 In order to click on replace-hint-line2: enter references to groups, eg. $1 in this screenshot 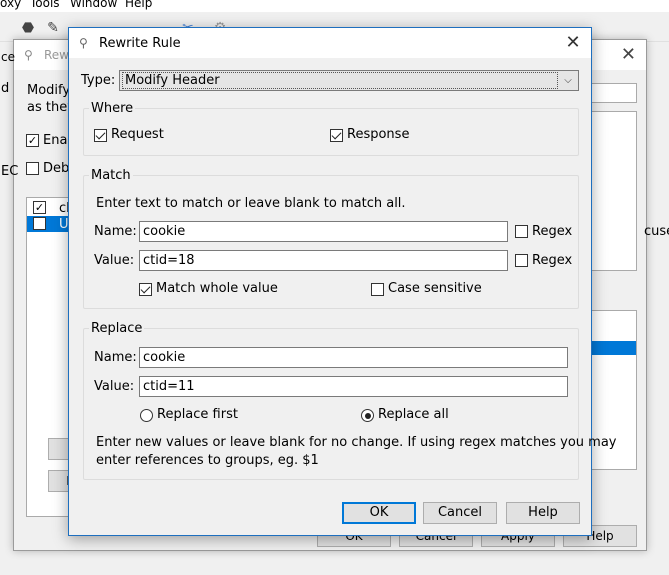, I will do `click(207, 460)`.